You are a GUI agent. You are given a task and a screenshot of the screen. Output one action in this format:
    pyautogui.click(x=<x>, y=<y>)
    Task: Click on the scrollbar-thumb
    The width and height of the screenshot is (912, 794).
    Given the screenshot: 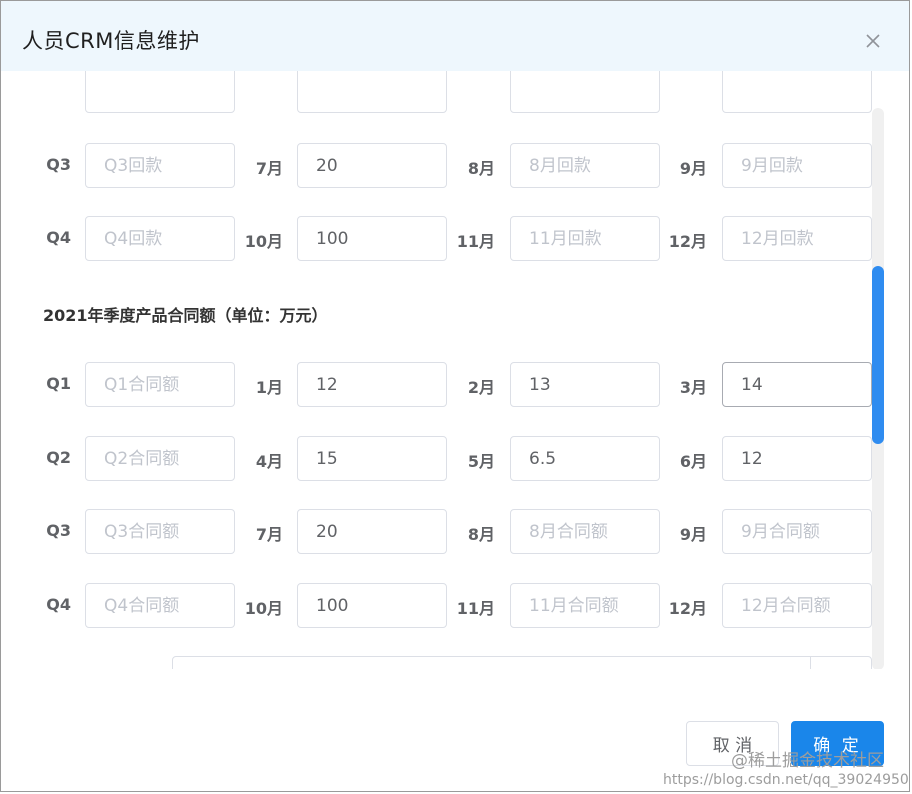 What is the action you would take?
    pyautogui.click(x=878, y=355)
    